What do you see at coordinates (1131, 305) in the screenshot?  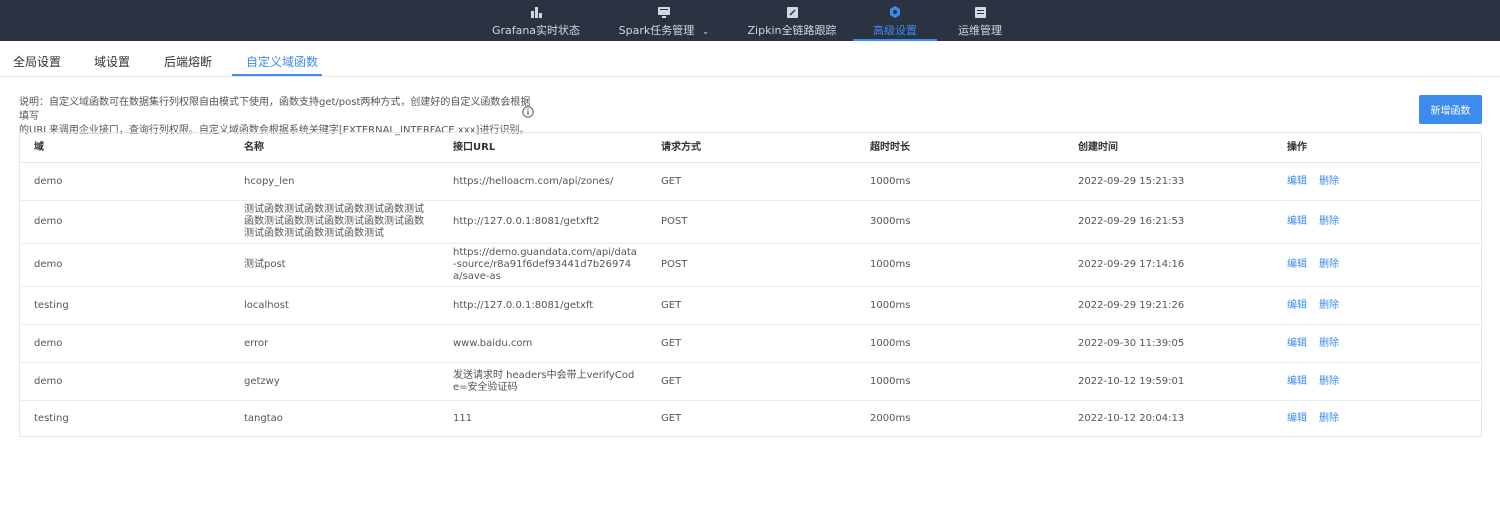 I see `cell-created: 2022-09-29 19:21:26` at bounding box center [1131, 305].